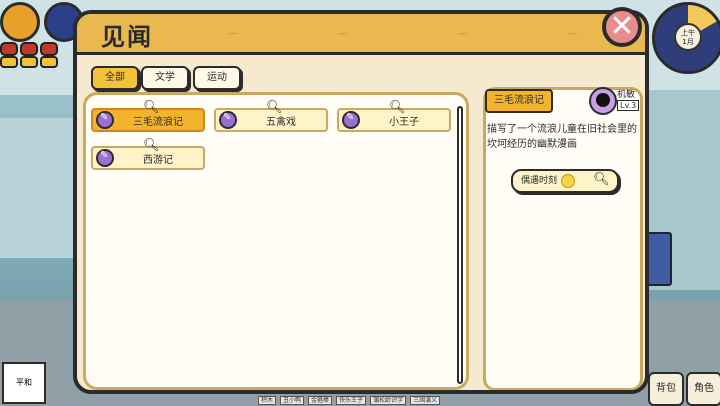  Describe the element at coordinates (388, 400) in the screenshot. I see `strip-item: 蒲松龄识字` at that location.